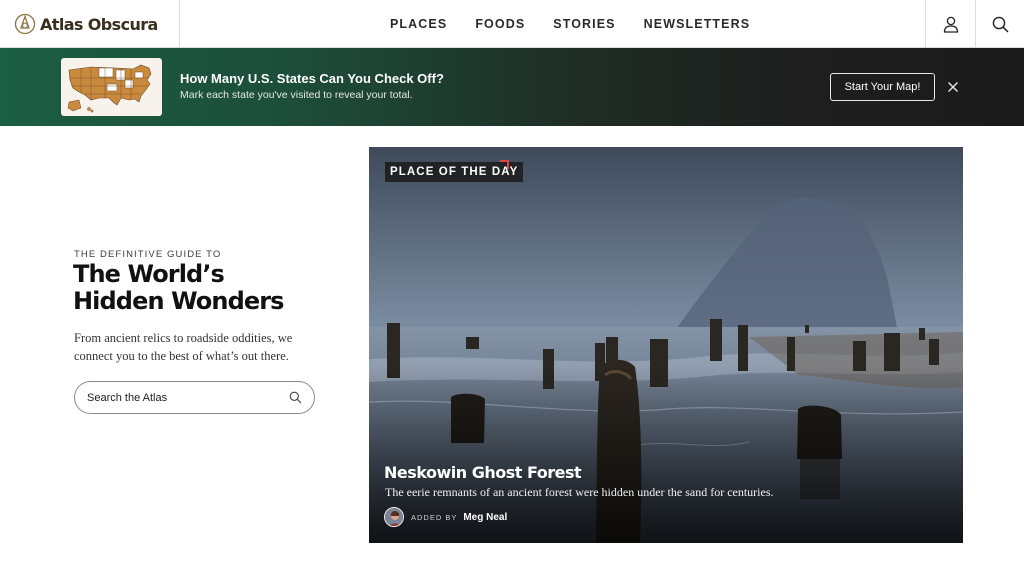  What do you see at coordinates (99, 24) in the screenshot?
I see `brand-name: Atlas Obscura` at bounding box center [99, 24].